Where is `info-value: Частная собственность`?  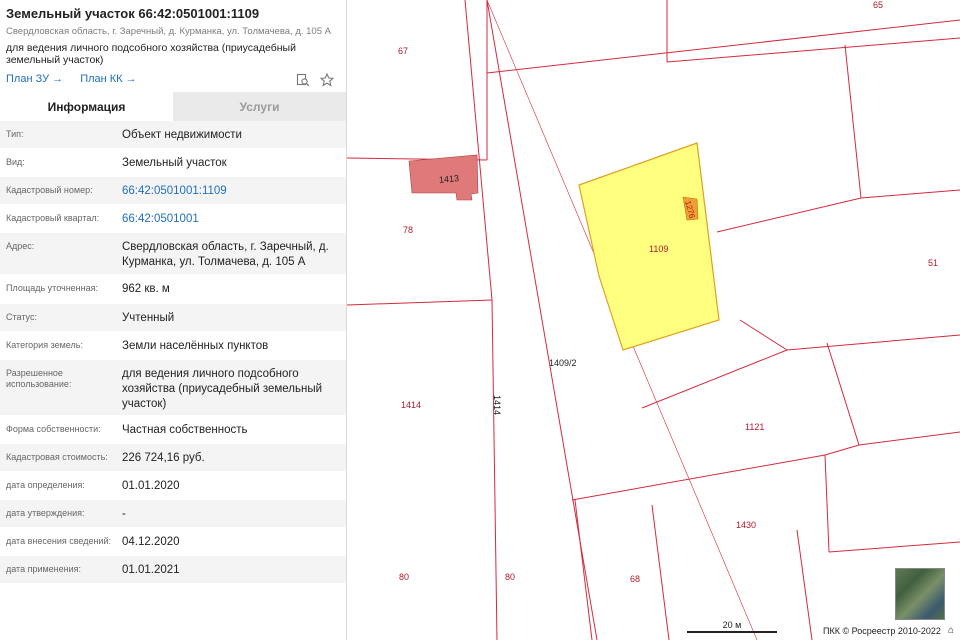 info-value: Частная собственность is located at coordinates (185, 430).